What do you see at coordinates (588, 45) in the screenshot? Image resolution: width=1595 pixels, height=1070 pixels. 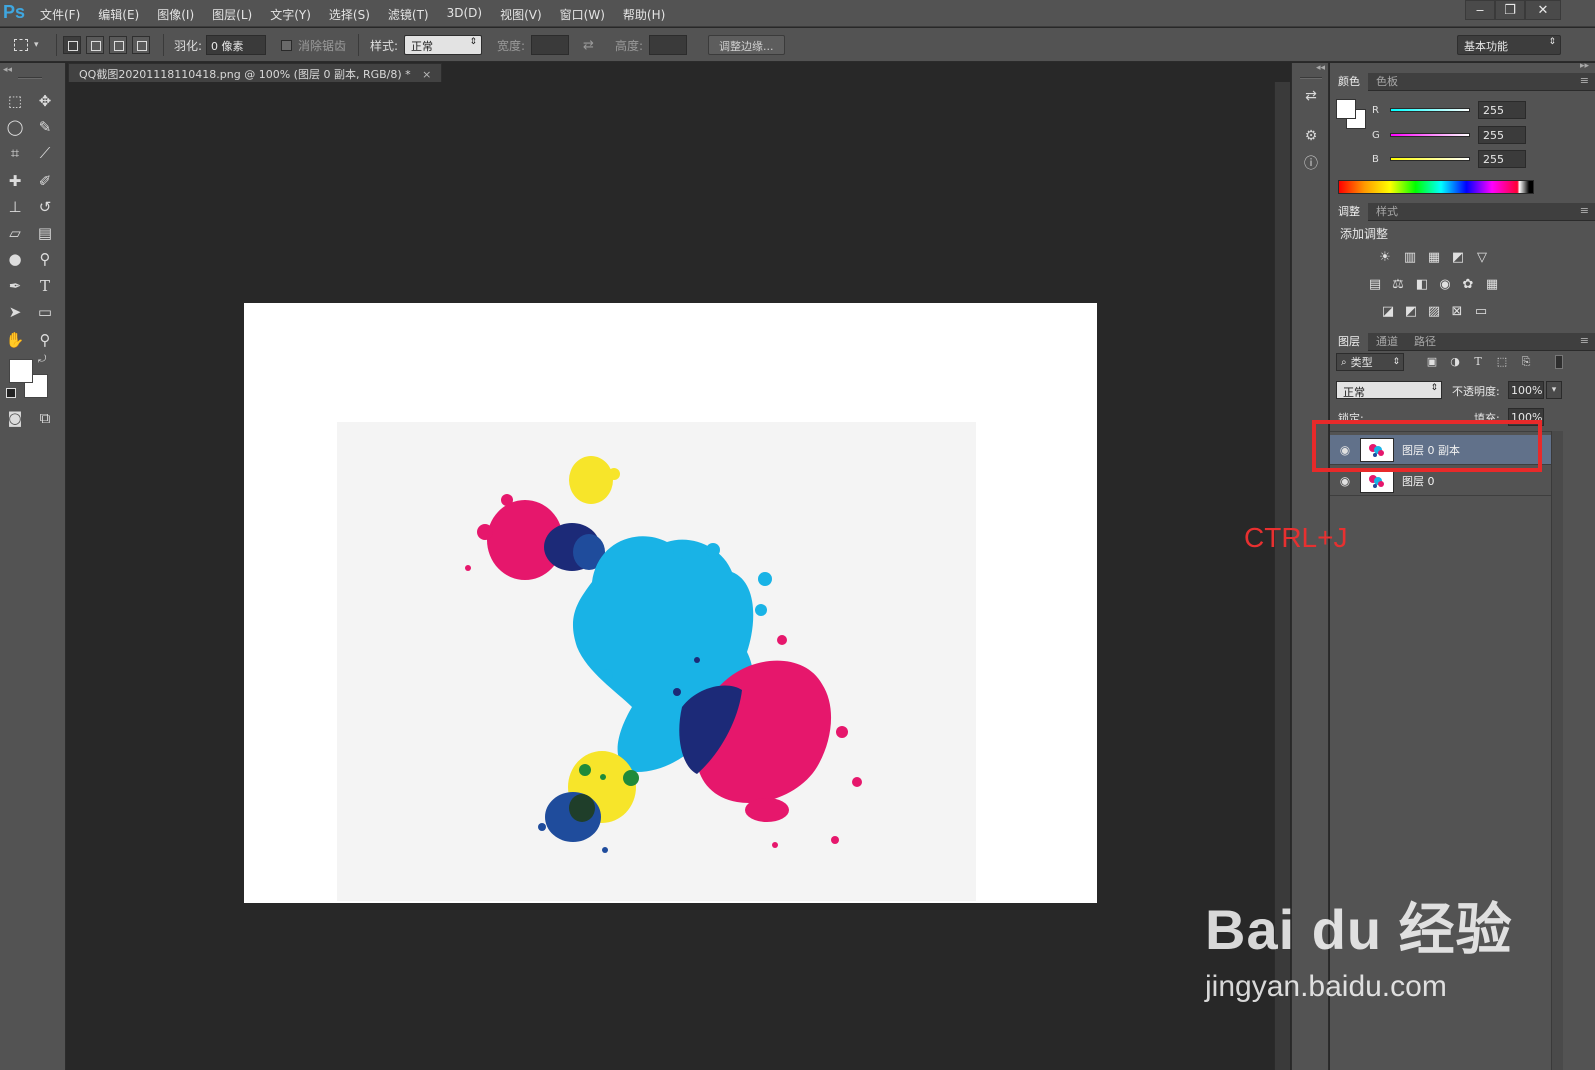 I see `swap-dimensions: ⇄` at bounding box center [588, 45].